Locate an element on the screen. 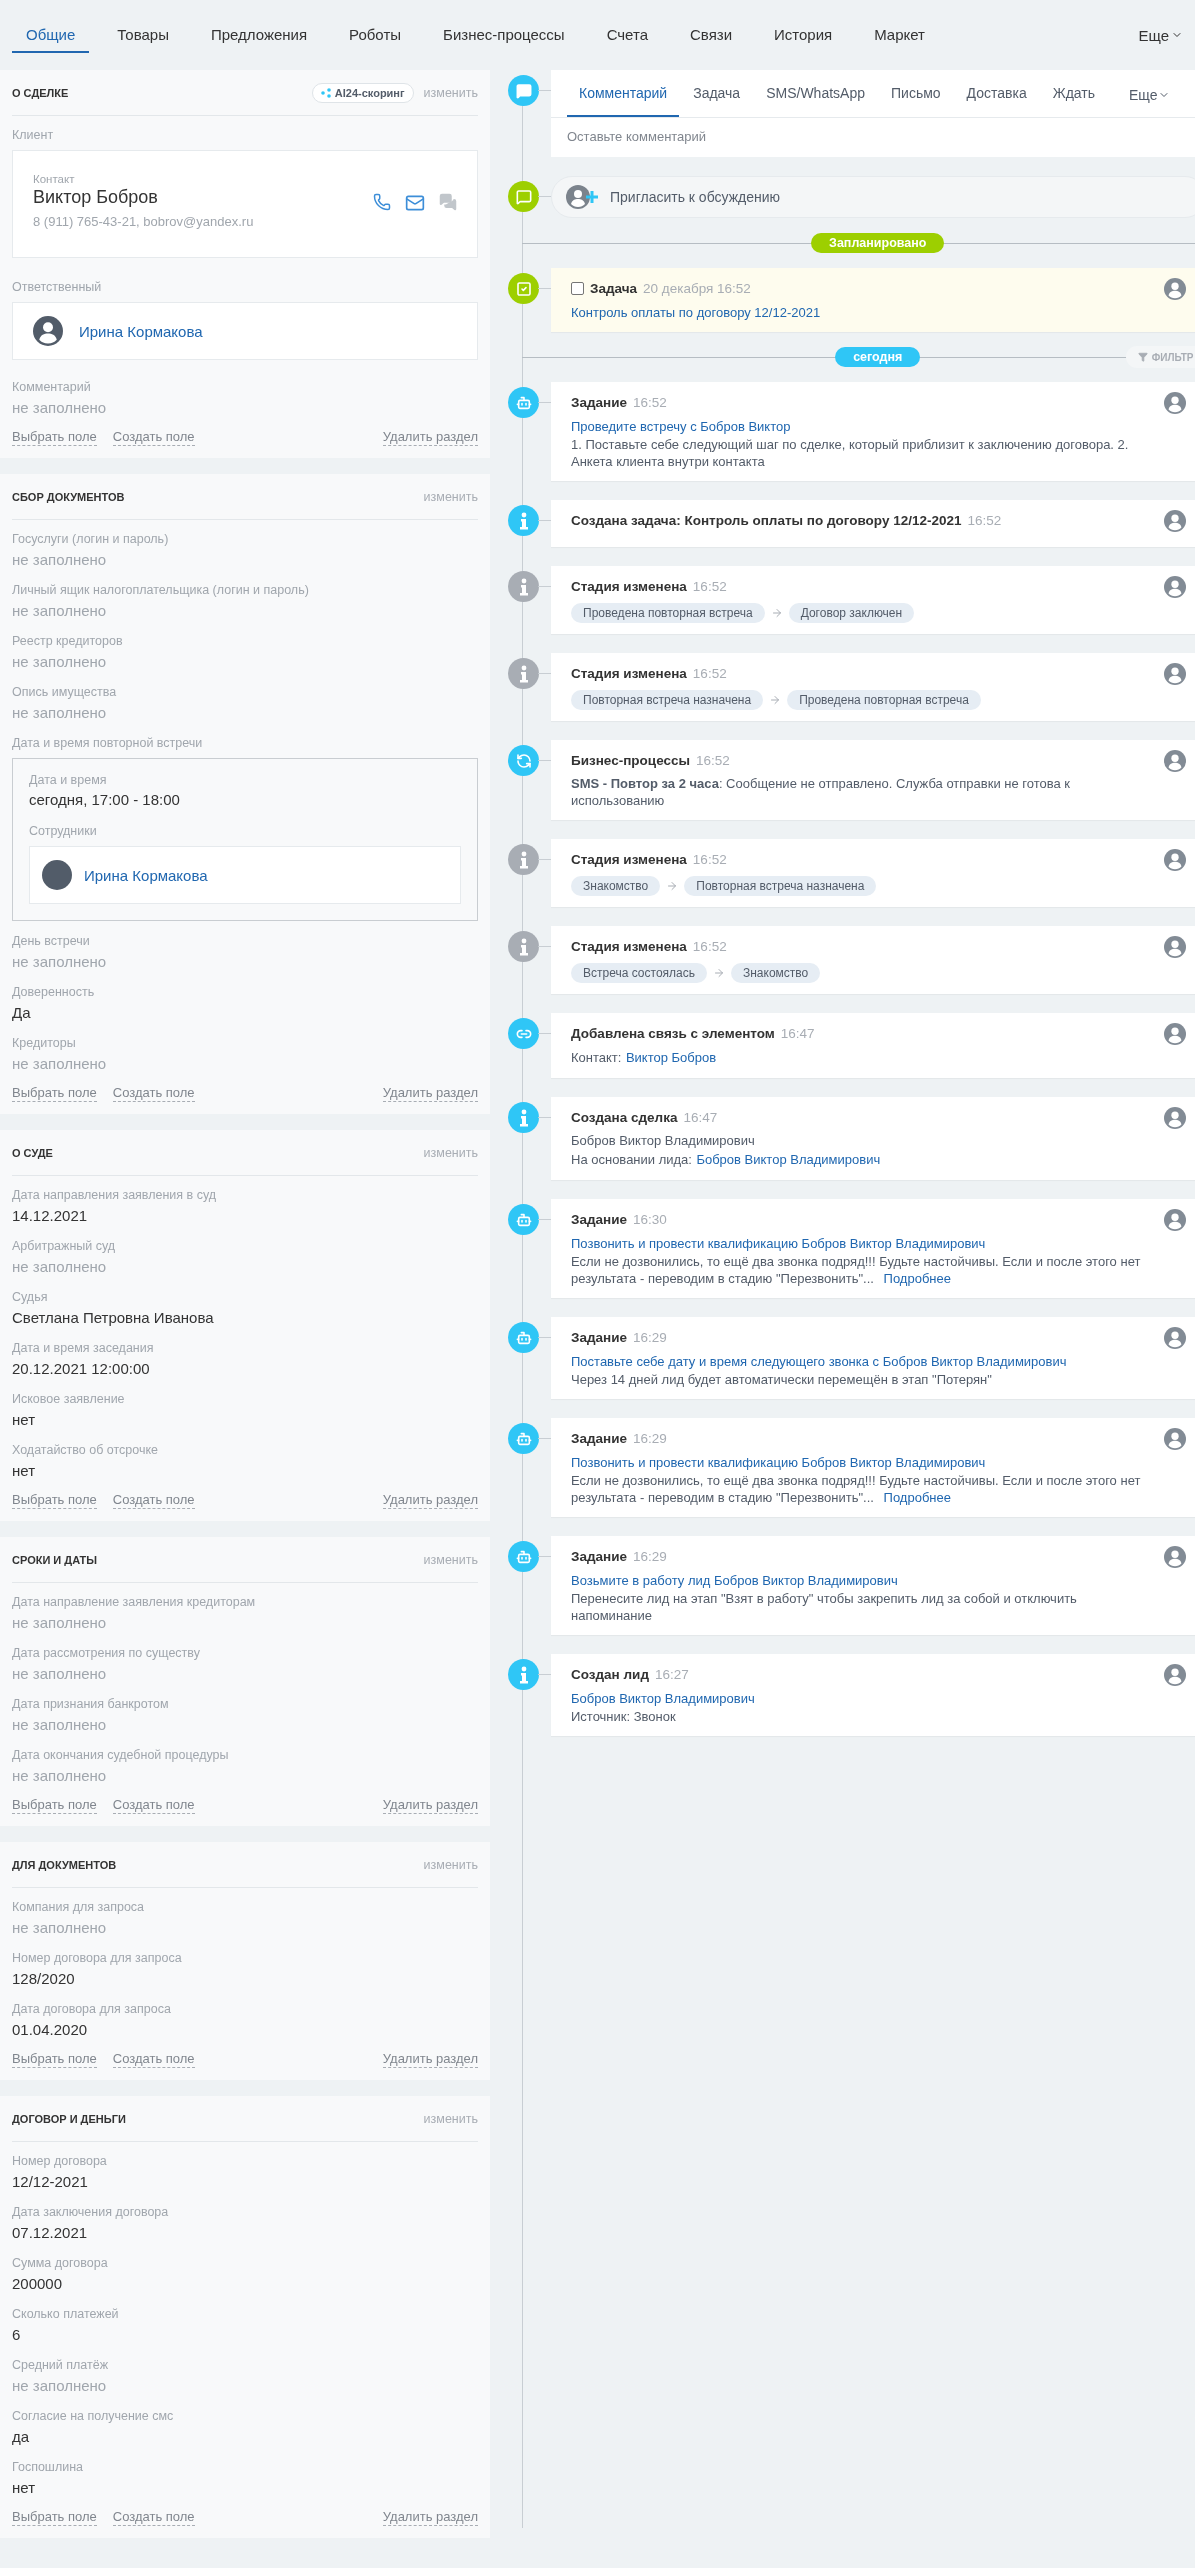 The width and height of the screenshot is (1195, 2568). task-link: Возьмите в работу лид Бобров Виктор Владимирович is located at coordinates (734, 1580).